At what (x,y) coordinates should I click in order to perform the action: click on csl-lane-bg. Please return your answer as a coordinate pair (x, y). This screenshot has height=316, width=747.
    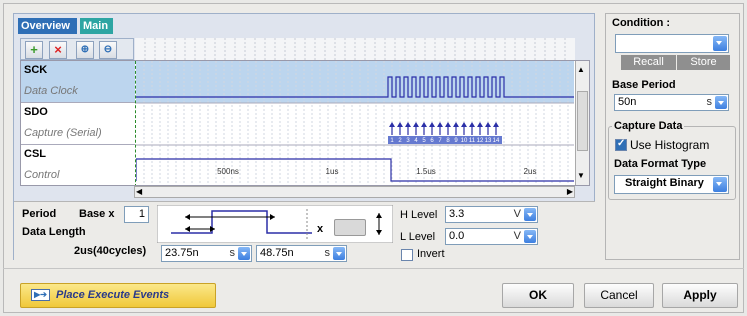
    Looking at the image, I should click on (355, 165).